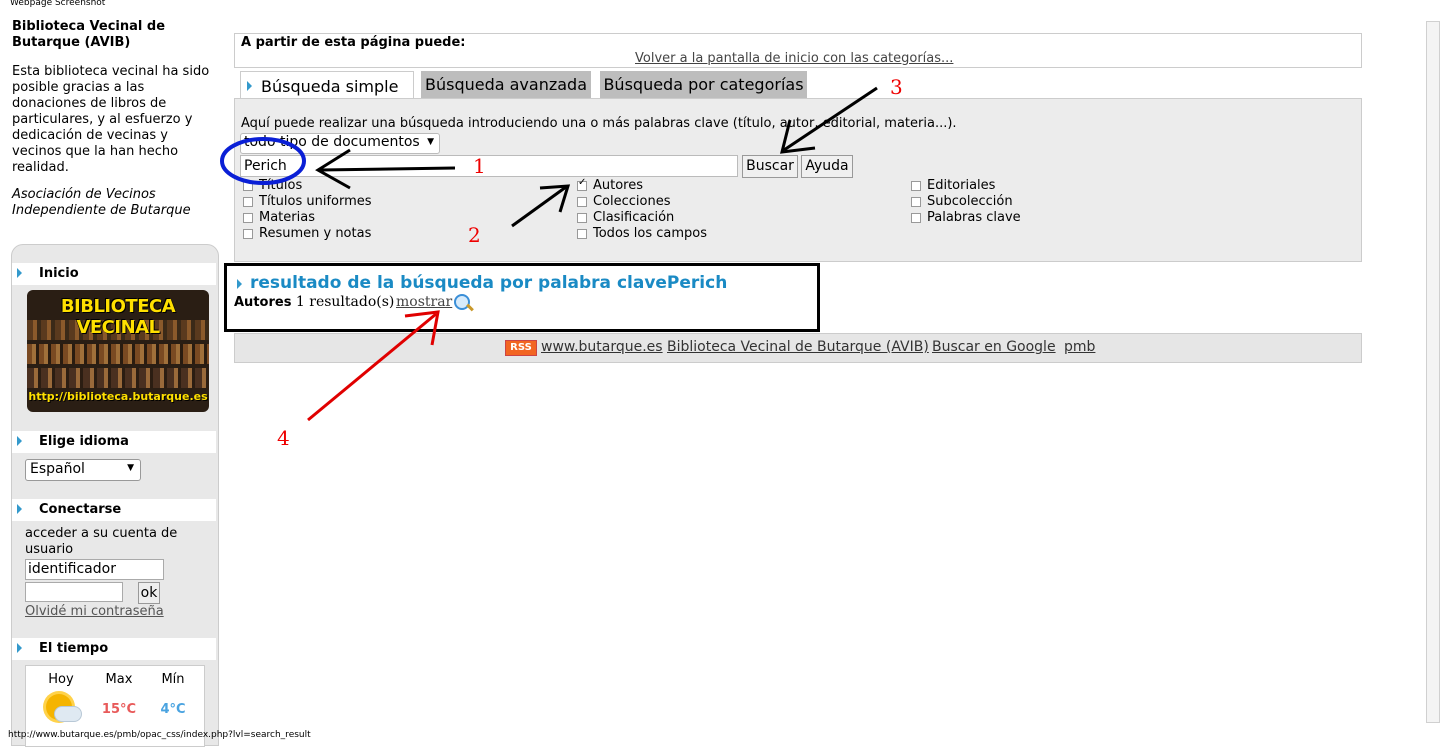 The width and height of the screenshot is (1440, 747). Describe the element at coordinates (896, 87) in the screenshot. I see `annotation-number-3: 3` at that location.